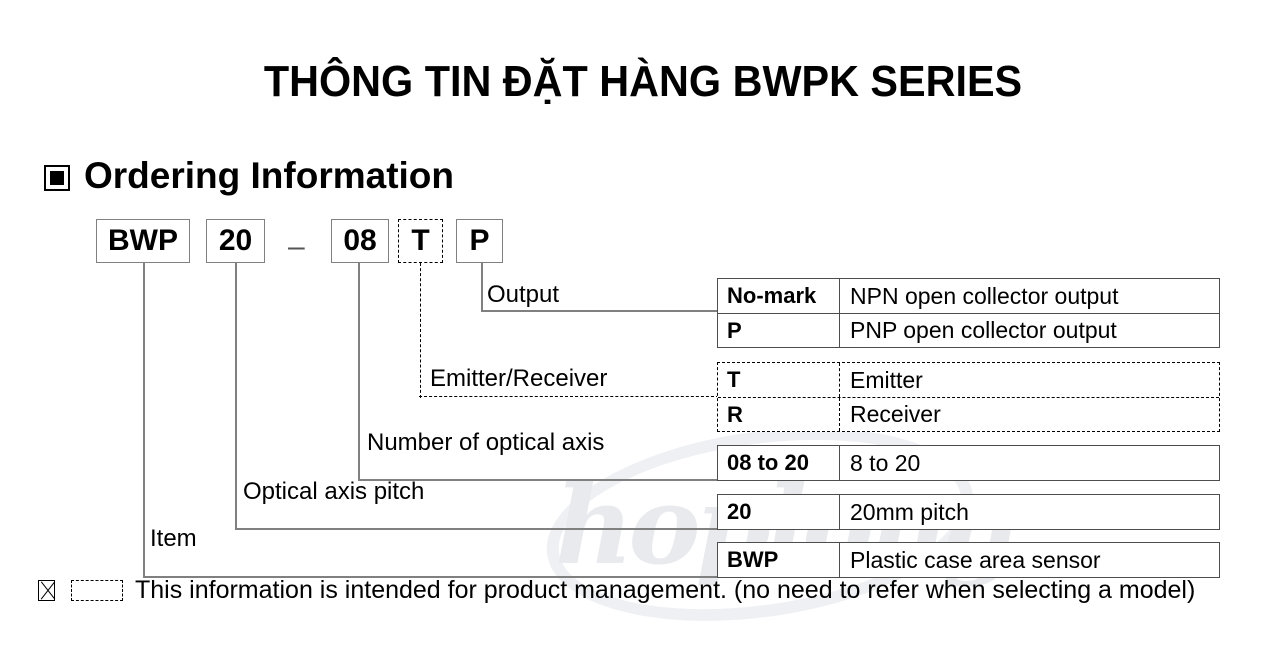 Image resolution: width=1286 pixels, height=665 pixels. I want to click on leader-line-pitch-horizontal, so click(476, 529).